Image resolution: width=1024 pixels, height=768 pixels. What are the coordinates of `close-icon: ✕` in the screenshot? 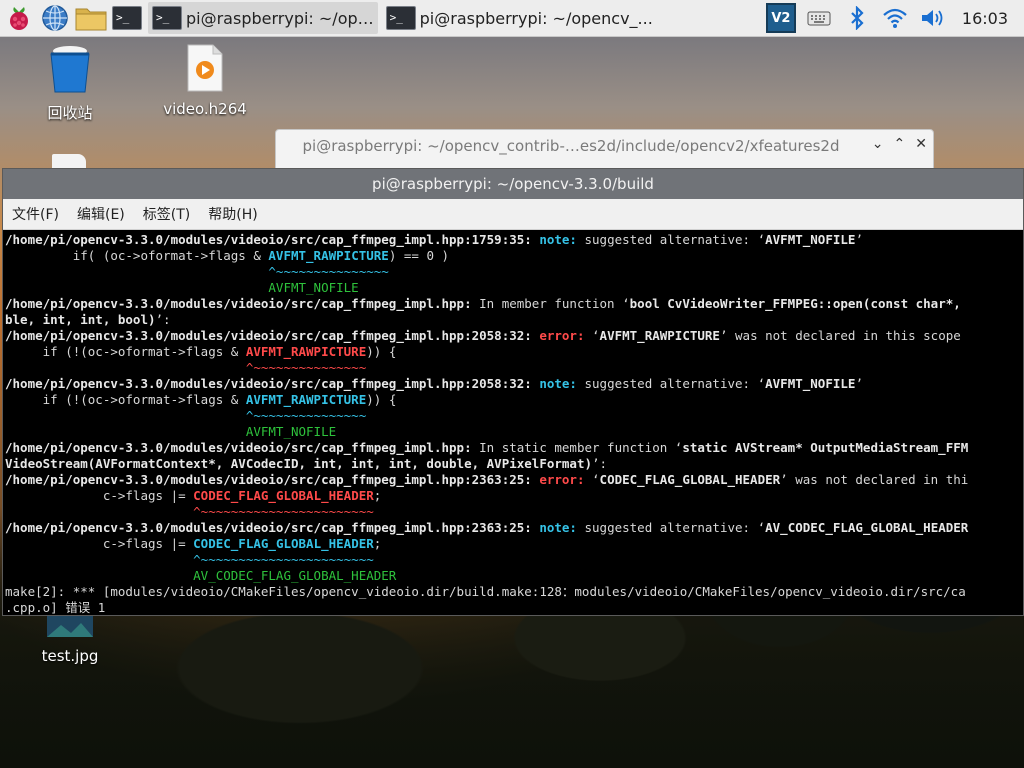 It's located at (921, 144).